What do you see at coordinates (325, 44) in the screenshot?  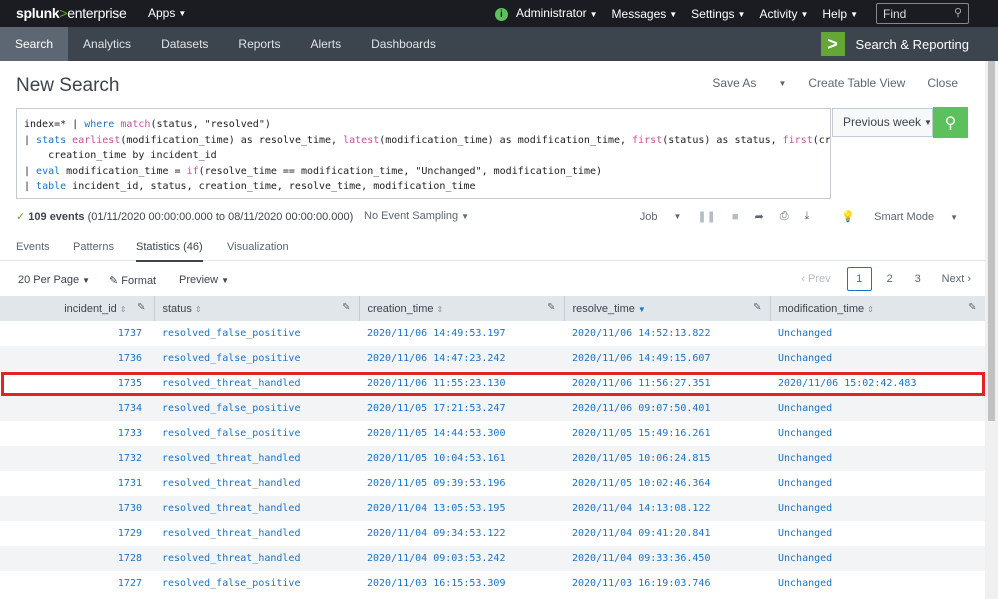 I see `tab-alerts: Alerts` at bounding box center [325, 44].